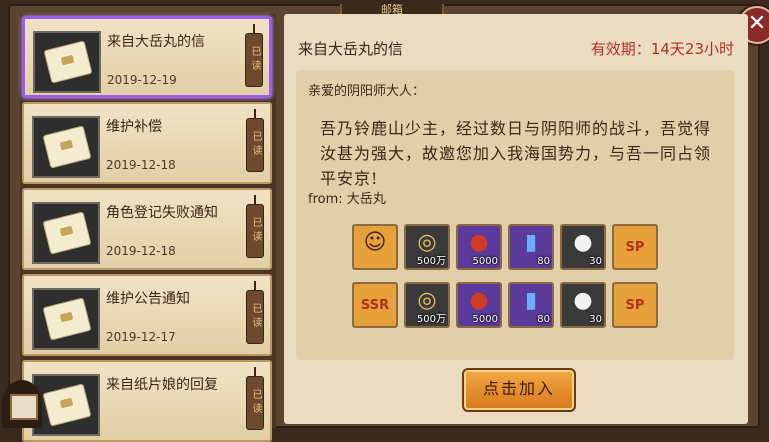  I want to click on from-label: from:, so click(325, 199).